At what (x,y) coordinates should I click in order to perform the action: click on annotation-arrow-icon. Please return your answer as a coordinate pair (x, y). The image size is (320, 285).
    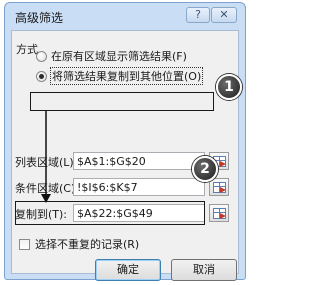
    Looking at the image, I should click on (46, 157).